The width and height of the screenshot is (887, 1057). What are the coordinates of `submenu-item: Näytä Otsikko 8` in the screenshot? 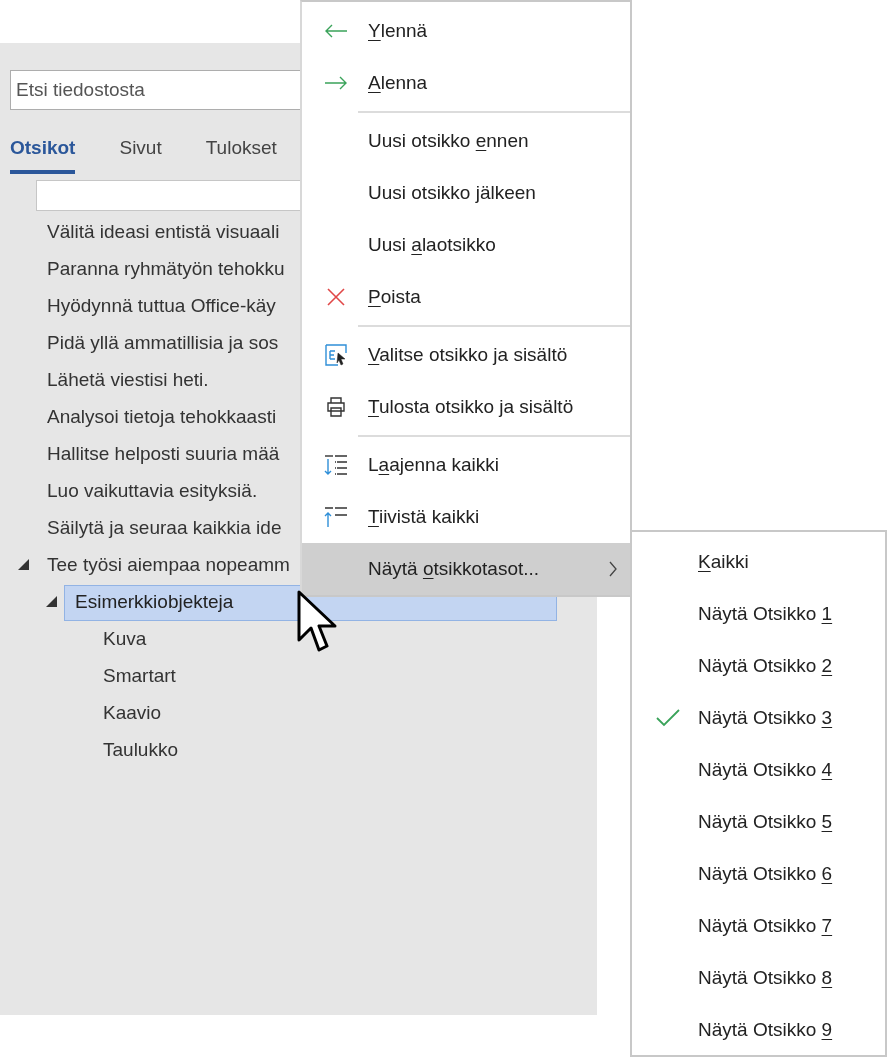 It's located at (758, 978).